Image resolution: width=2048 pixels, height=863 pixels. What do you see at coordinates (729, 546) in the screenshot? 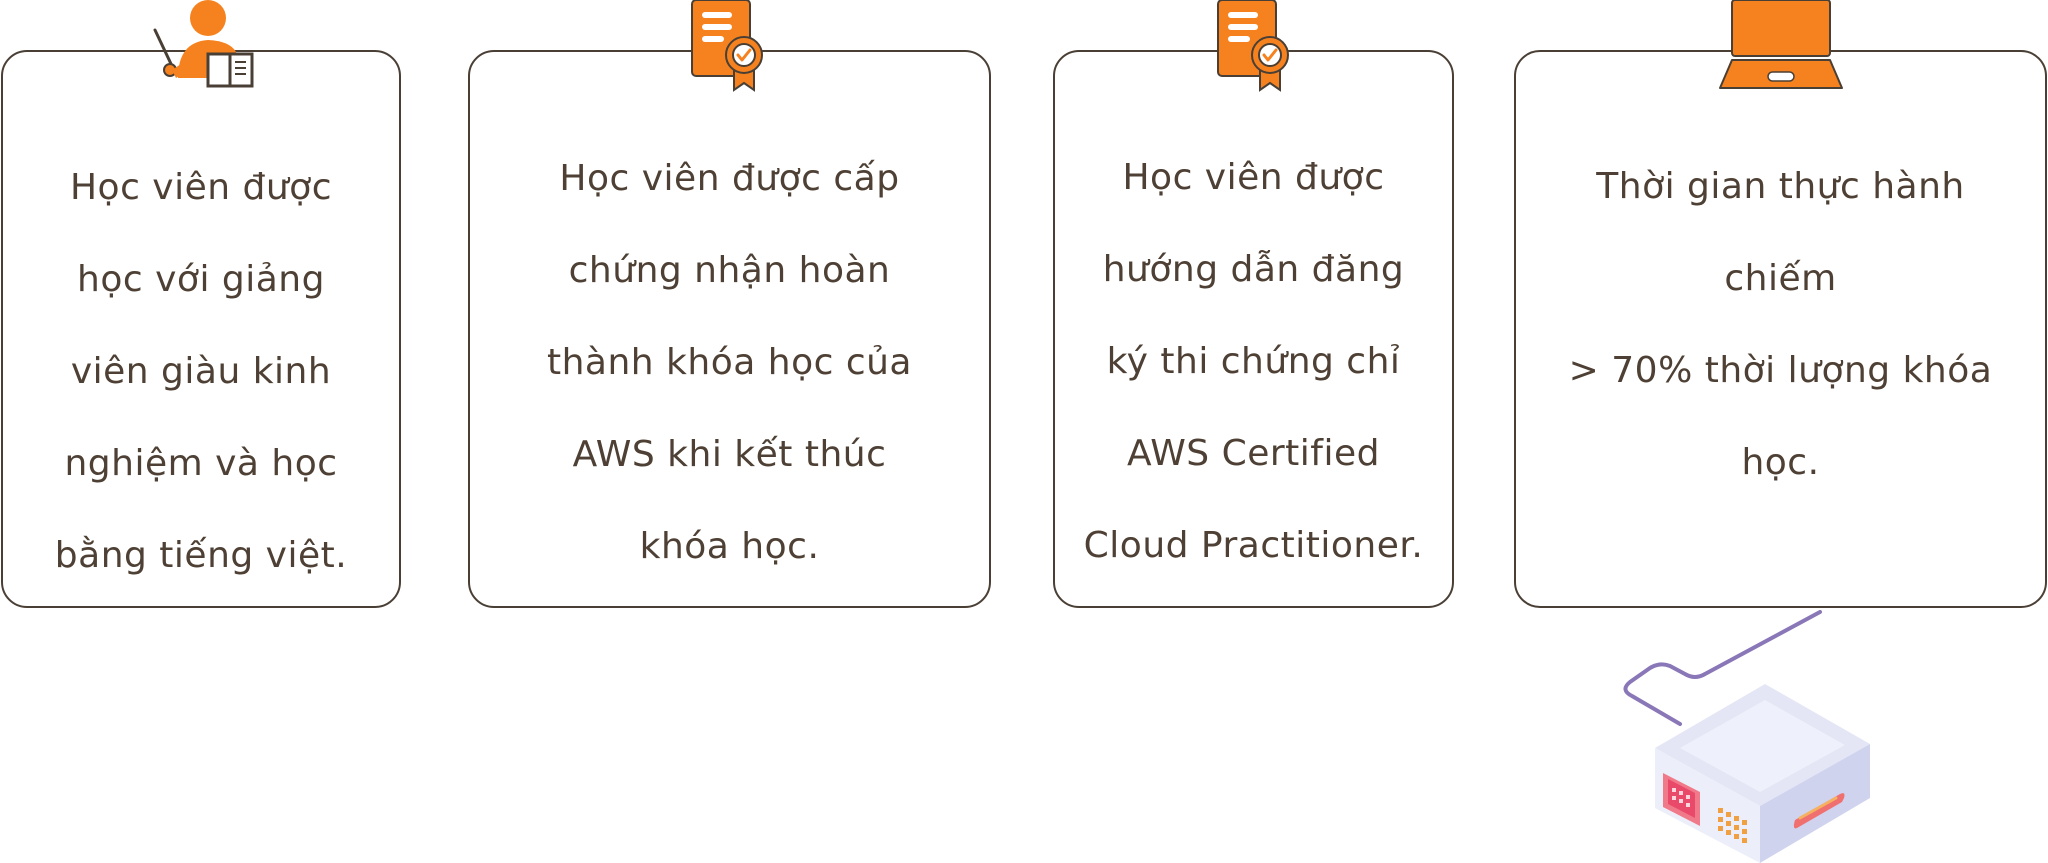
I see `card-line: khóa học.` at bounding box center [729, 546].